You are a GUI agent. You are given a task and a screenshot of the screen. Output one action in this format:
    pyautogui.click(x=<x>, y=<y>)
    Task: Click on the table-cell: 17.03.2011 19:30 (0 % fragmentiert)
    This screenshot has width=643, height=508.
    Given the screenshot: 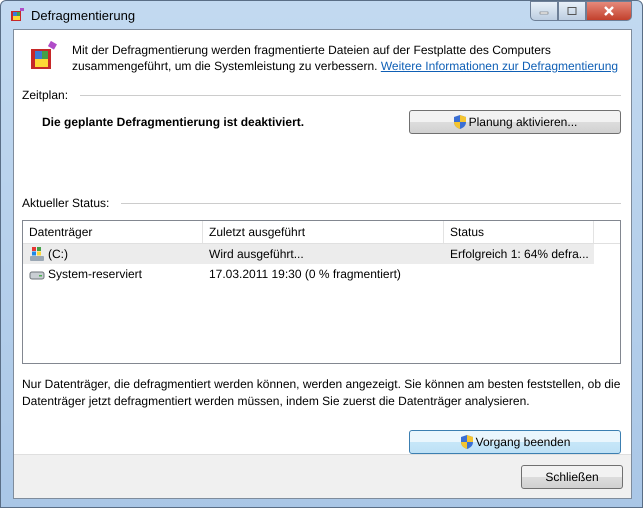 What is the action you would take?
    pyautogui.click(x=305, y=274)
    